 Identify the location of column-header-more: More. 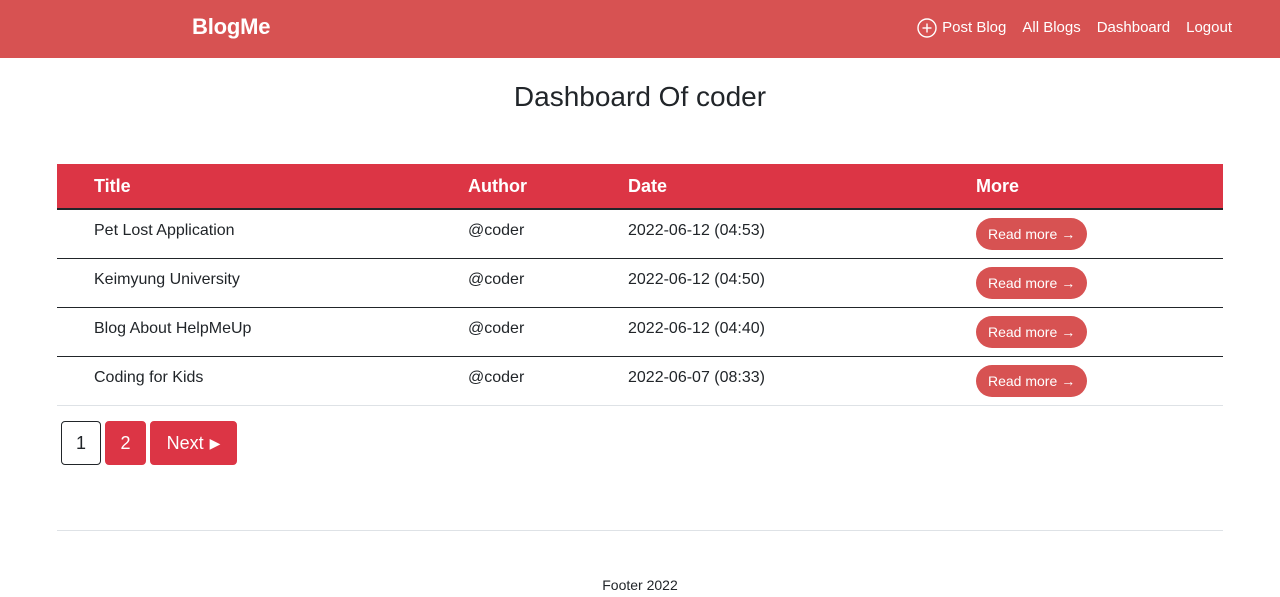
(1099, 187).